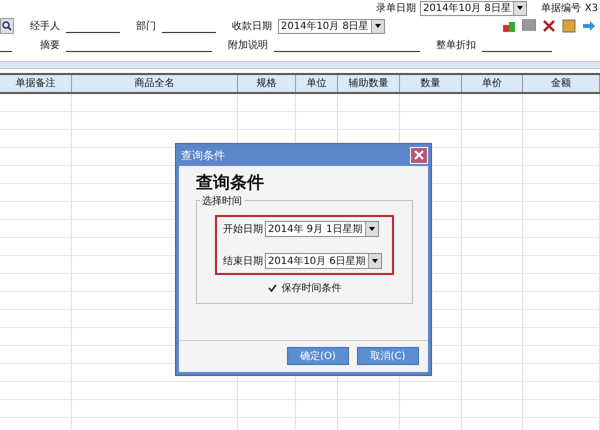 This screenshot has height=430, width=600. What do you see at coordinates (146, 26) in the screenshot?
I see `field-label: 部门` at bounding box center [146, 26].